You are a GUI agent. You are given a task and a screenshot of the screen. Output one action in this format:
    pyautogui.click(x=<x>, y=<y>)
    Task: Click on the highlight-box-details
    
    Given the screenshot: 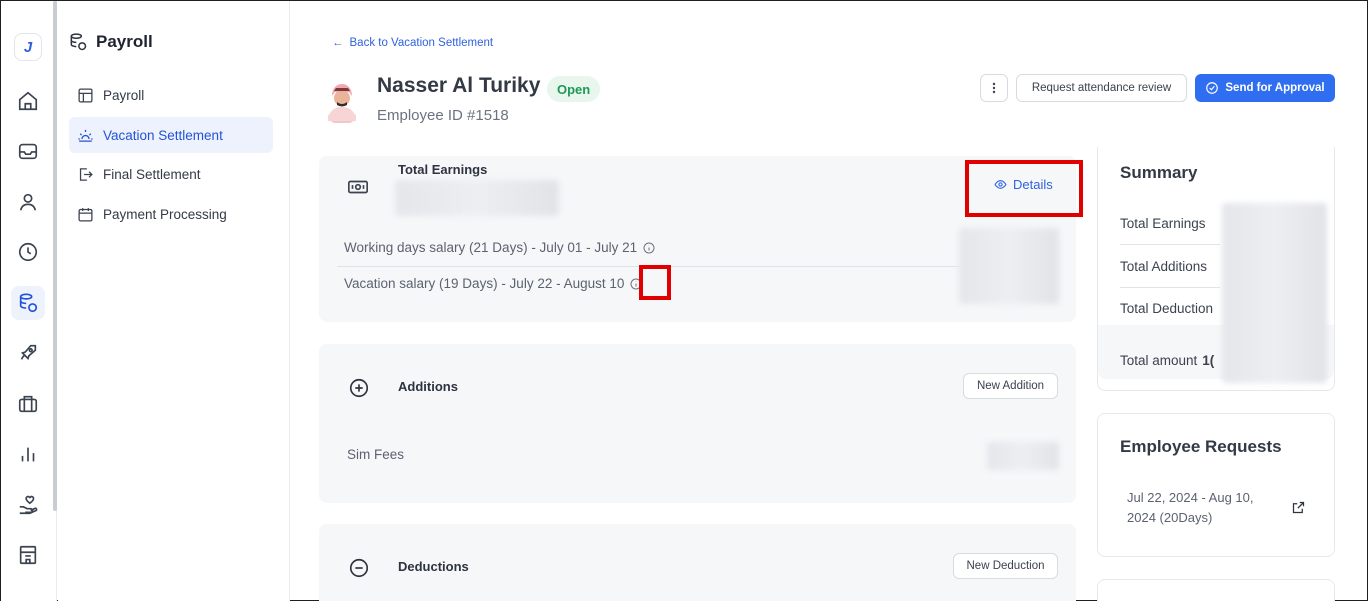 What is the action you would take?
    pyautogui.click(x=1024, y=188)
    